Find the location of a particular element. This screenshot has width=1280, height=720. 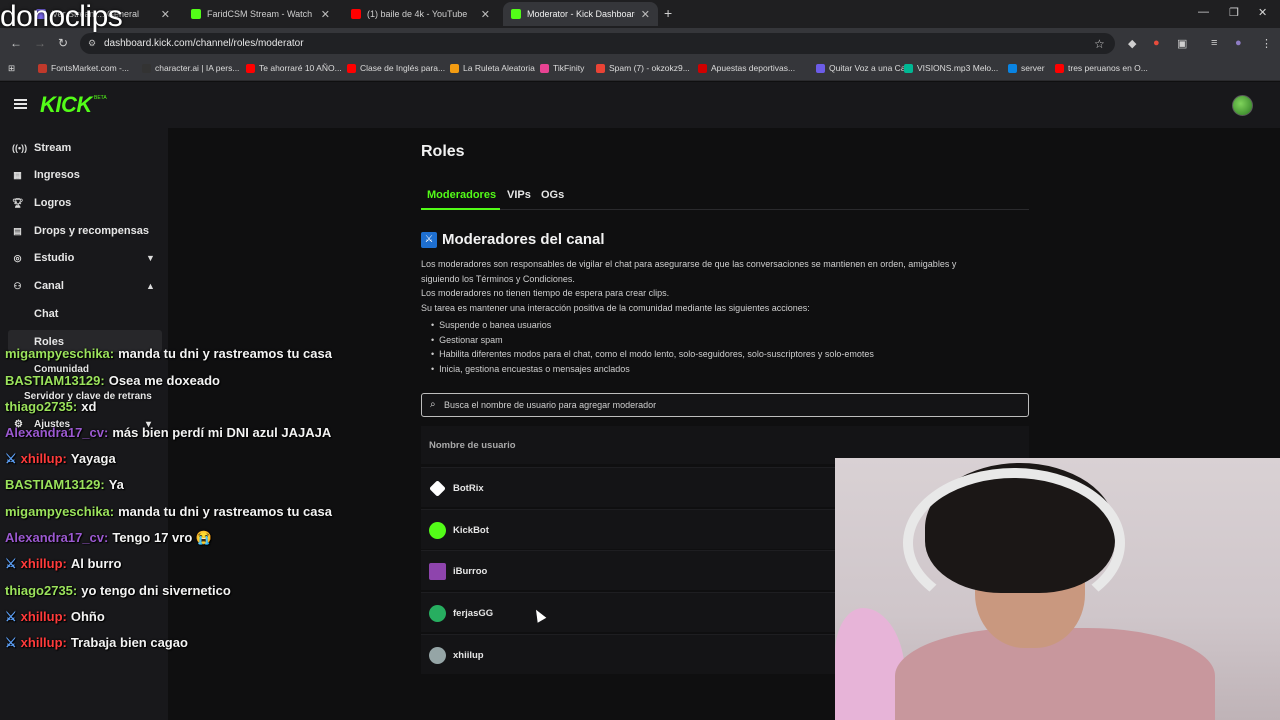

maximize-icon: ❐ is located at coordinates (1234, 12).